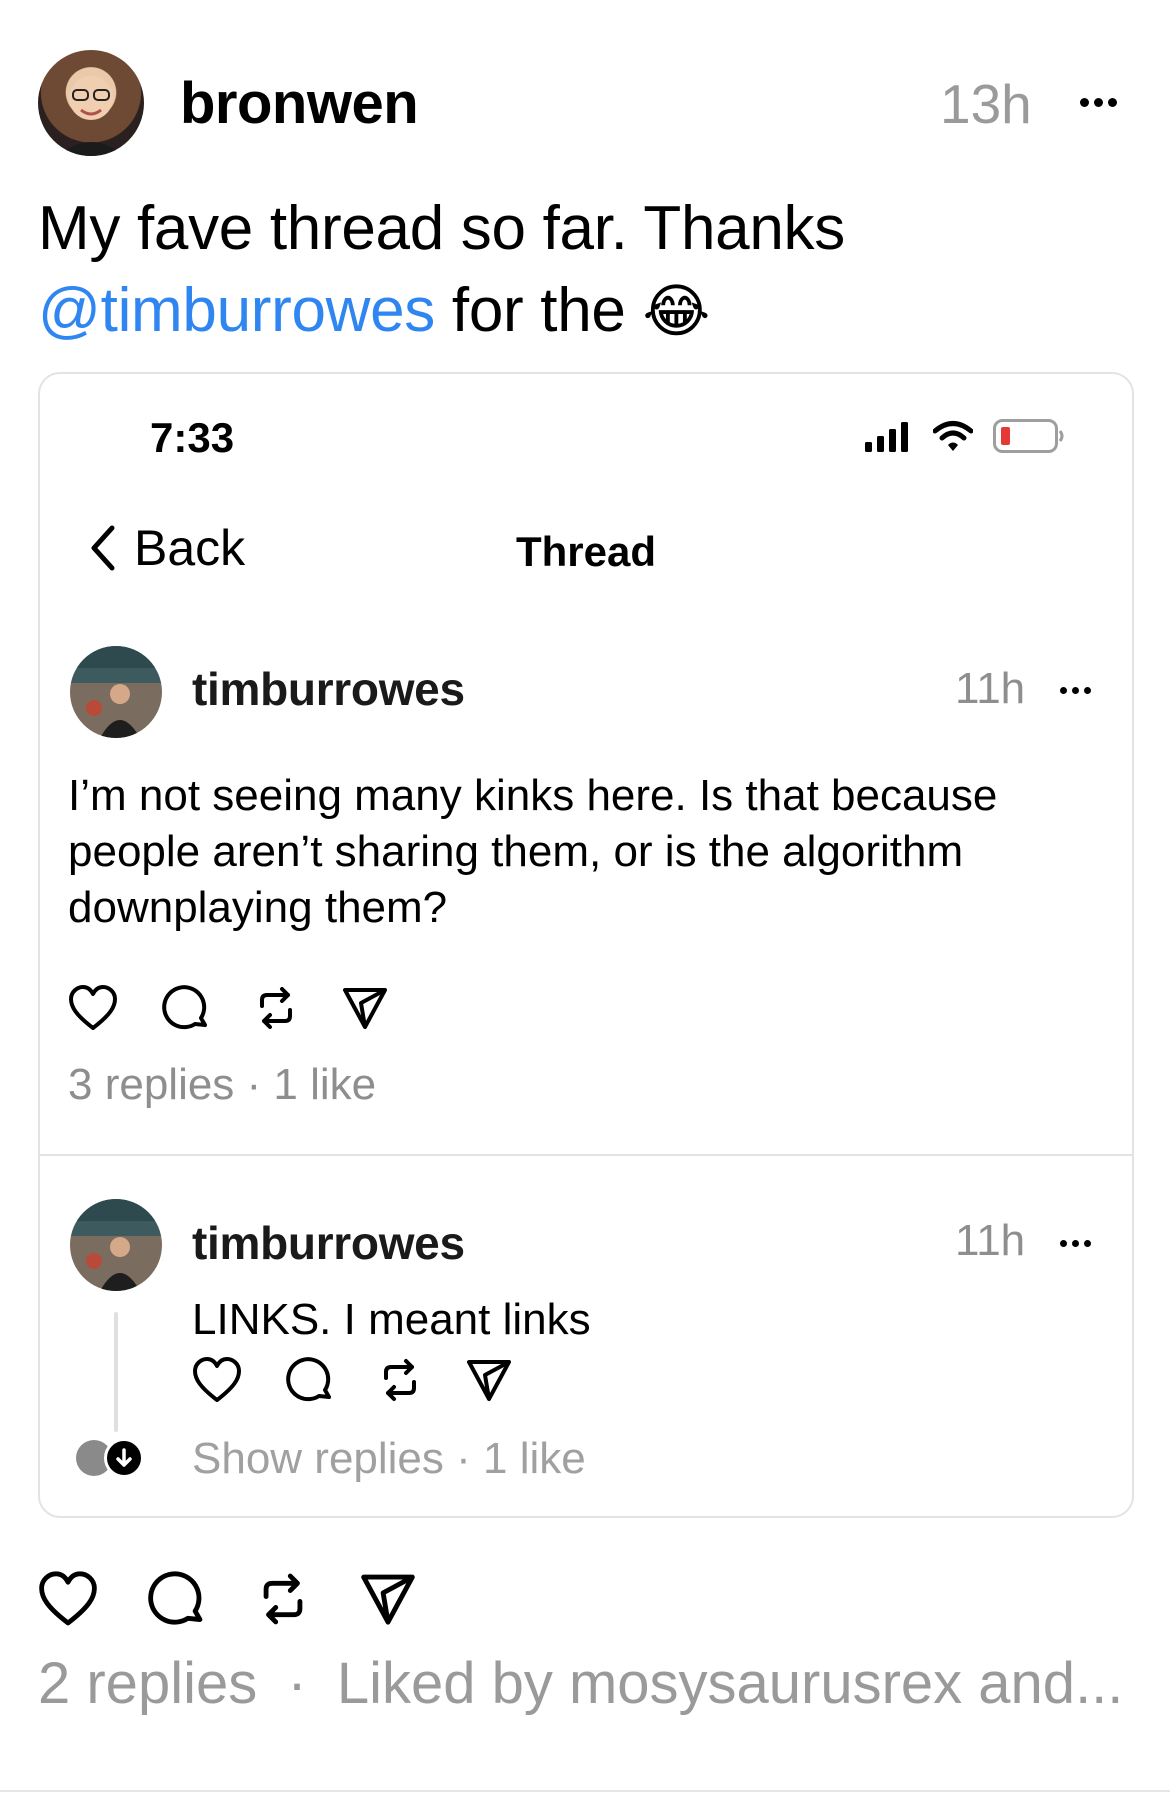 The image size is (1170, 1797). What do you see at coordinates (1029, 436) in the screenshot?
I see `battery-icon` at bounding box center [1029, 436].